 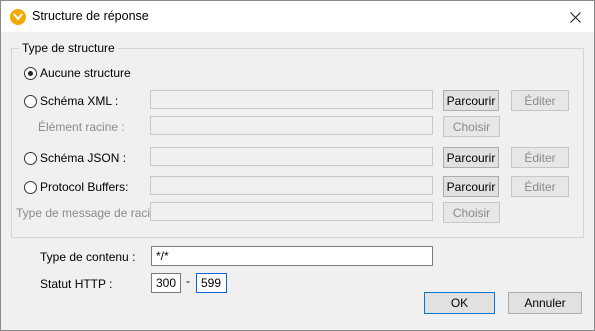 I want to click on content-type-input, so click(x=292, y=256).